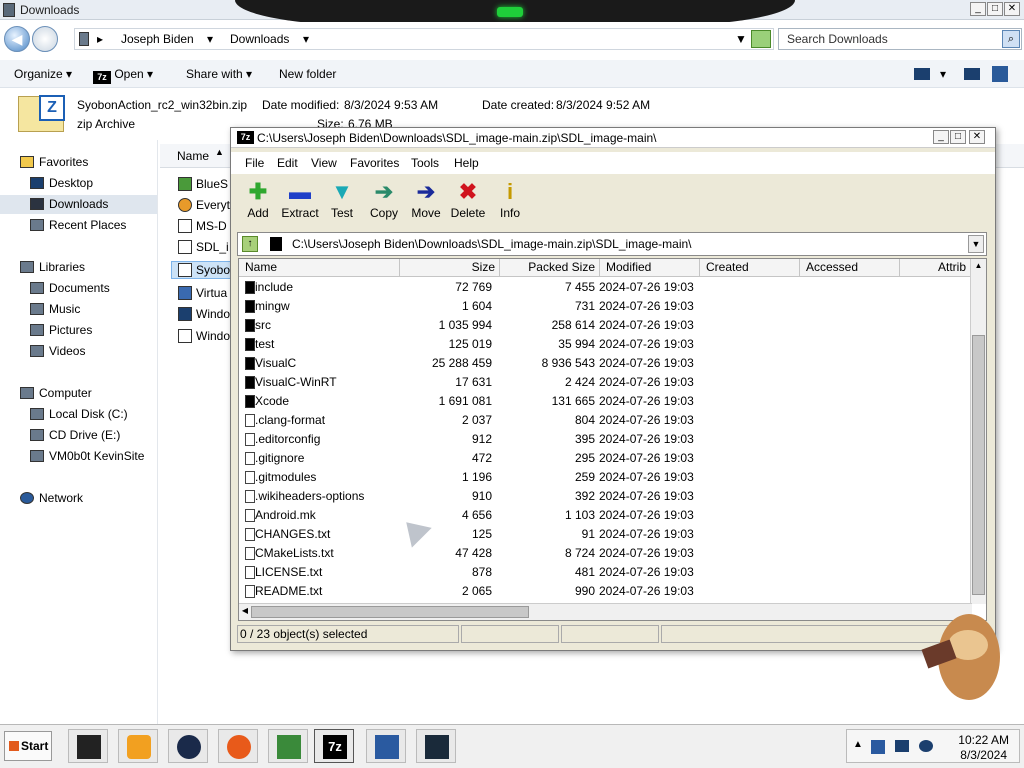  What do you see at coordinates (61, 183) in the screenshot?
I see `sidebar-item-desktop: Desktop` at bounding box center [61, 183].